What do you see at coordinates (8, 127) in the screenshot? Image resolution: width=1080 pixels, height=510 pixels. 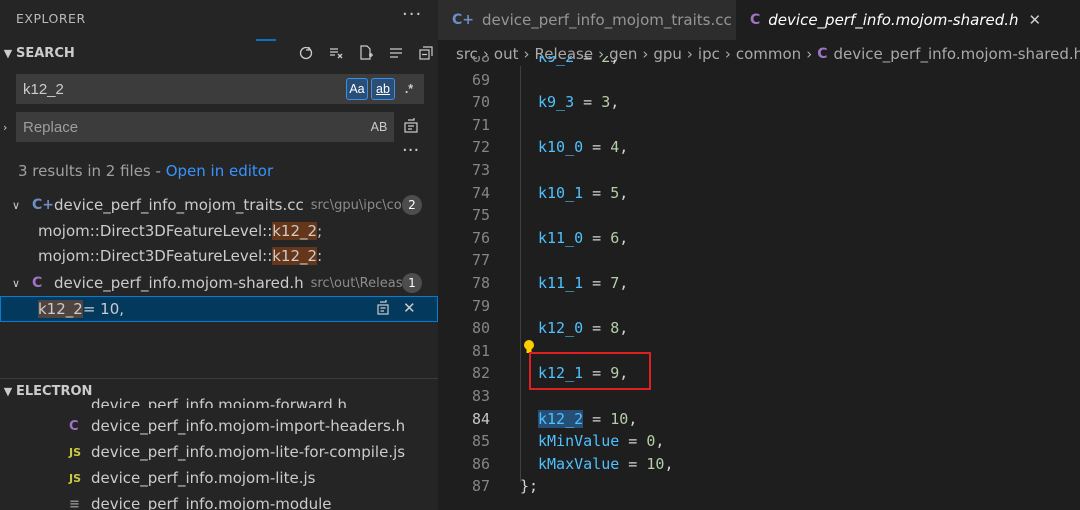 I see `toggle-replace-chevron-icon: ›` at bounding box center [8, 127].